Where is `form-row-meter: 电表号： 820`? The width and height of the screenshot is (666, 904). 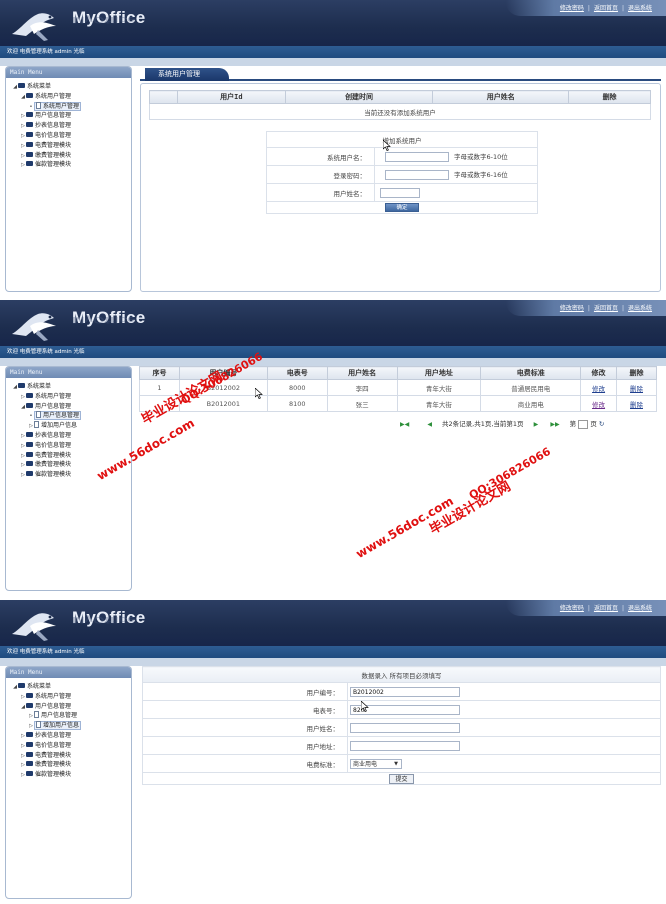
form-row-meter: 电表号： 820 is located at coordinates (401, 709).